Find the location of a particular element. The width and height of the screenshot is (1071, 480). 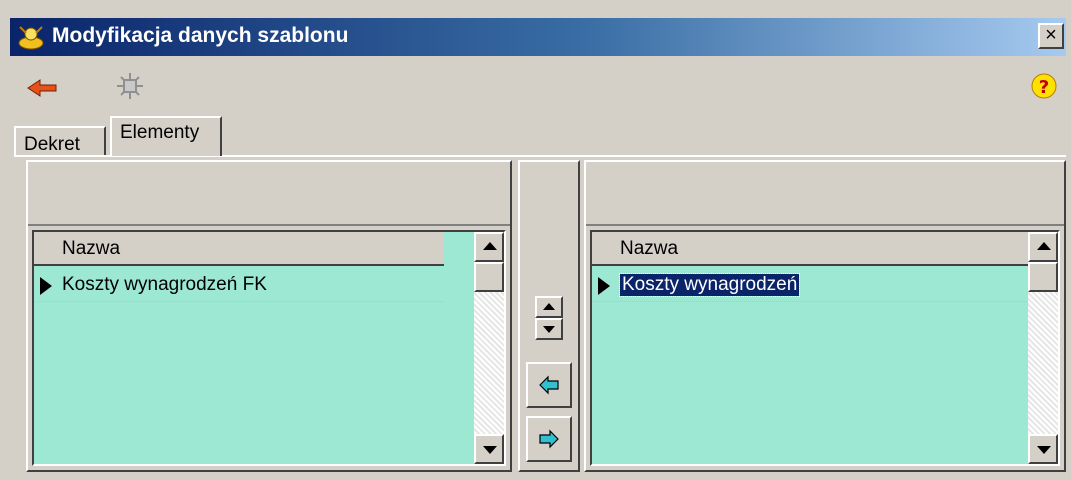

reorder-spin-button is located at coordinates (549, 318).